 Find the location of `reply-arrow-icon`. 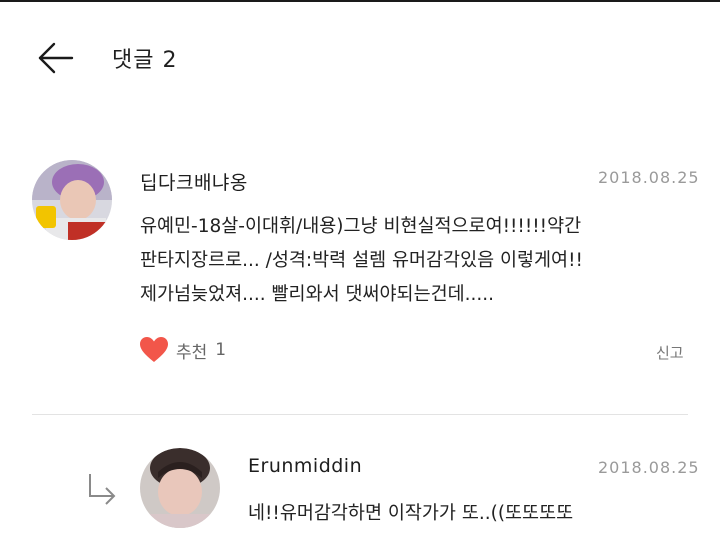

reply-arrow-icon is located at coordinates (101, 488).